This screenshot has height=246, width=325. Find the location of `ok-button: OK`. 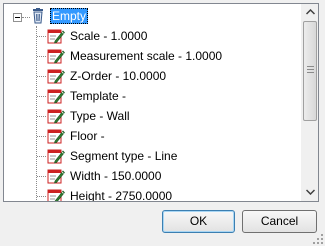

ok-button: OK is located at coordinates (198, 221).